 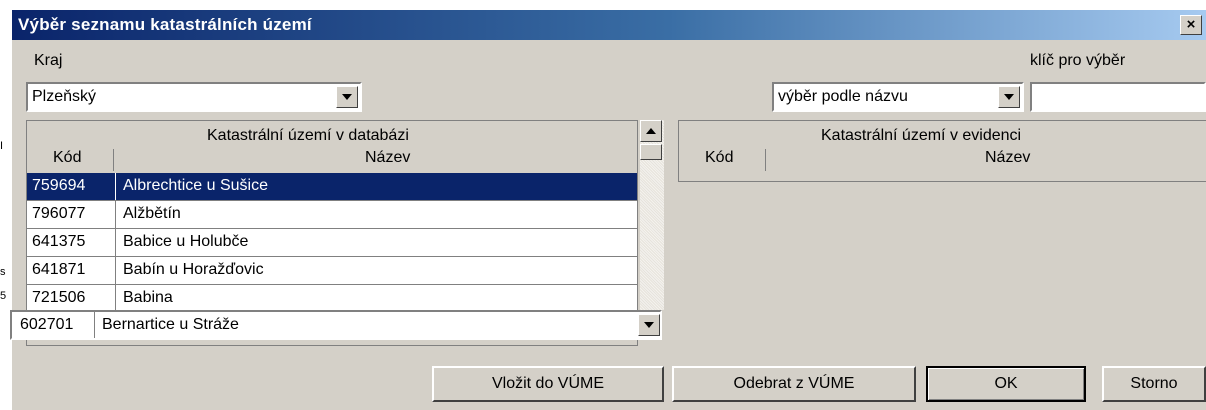 What do you see at coordinates (1154, 384) in the screenshot?
I see `cancel-button: Storno` at bounding box center [1154, 384].